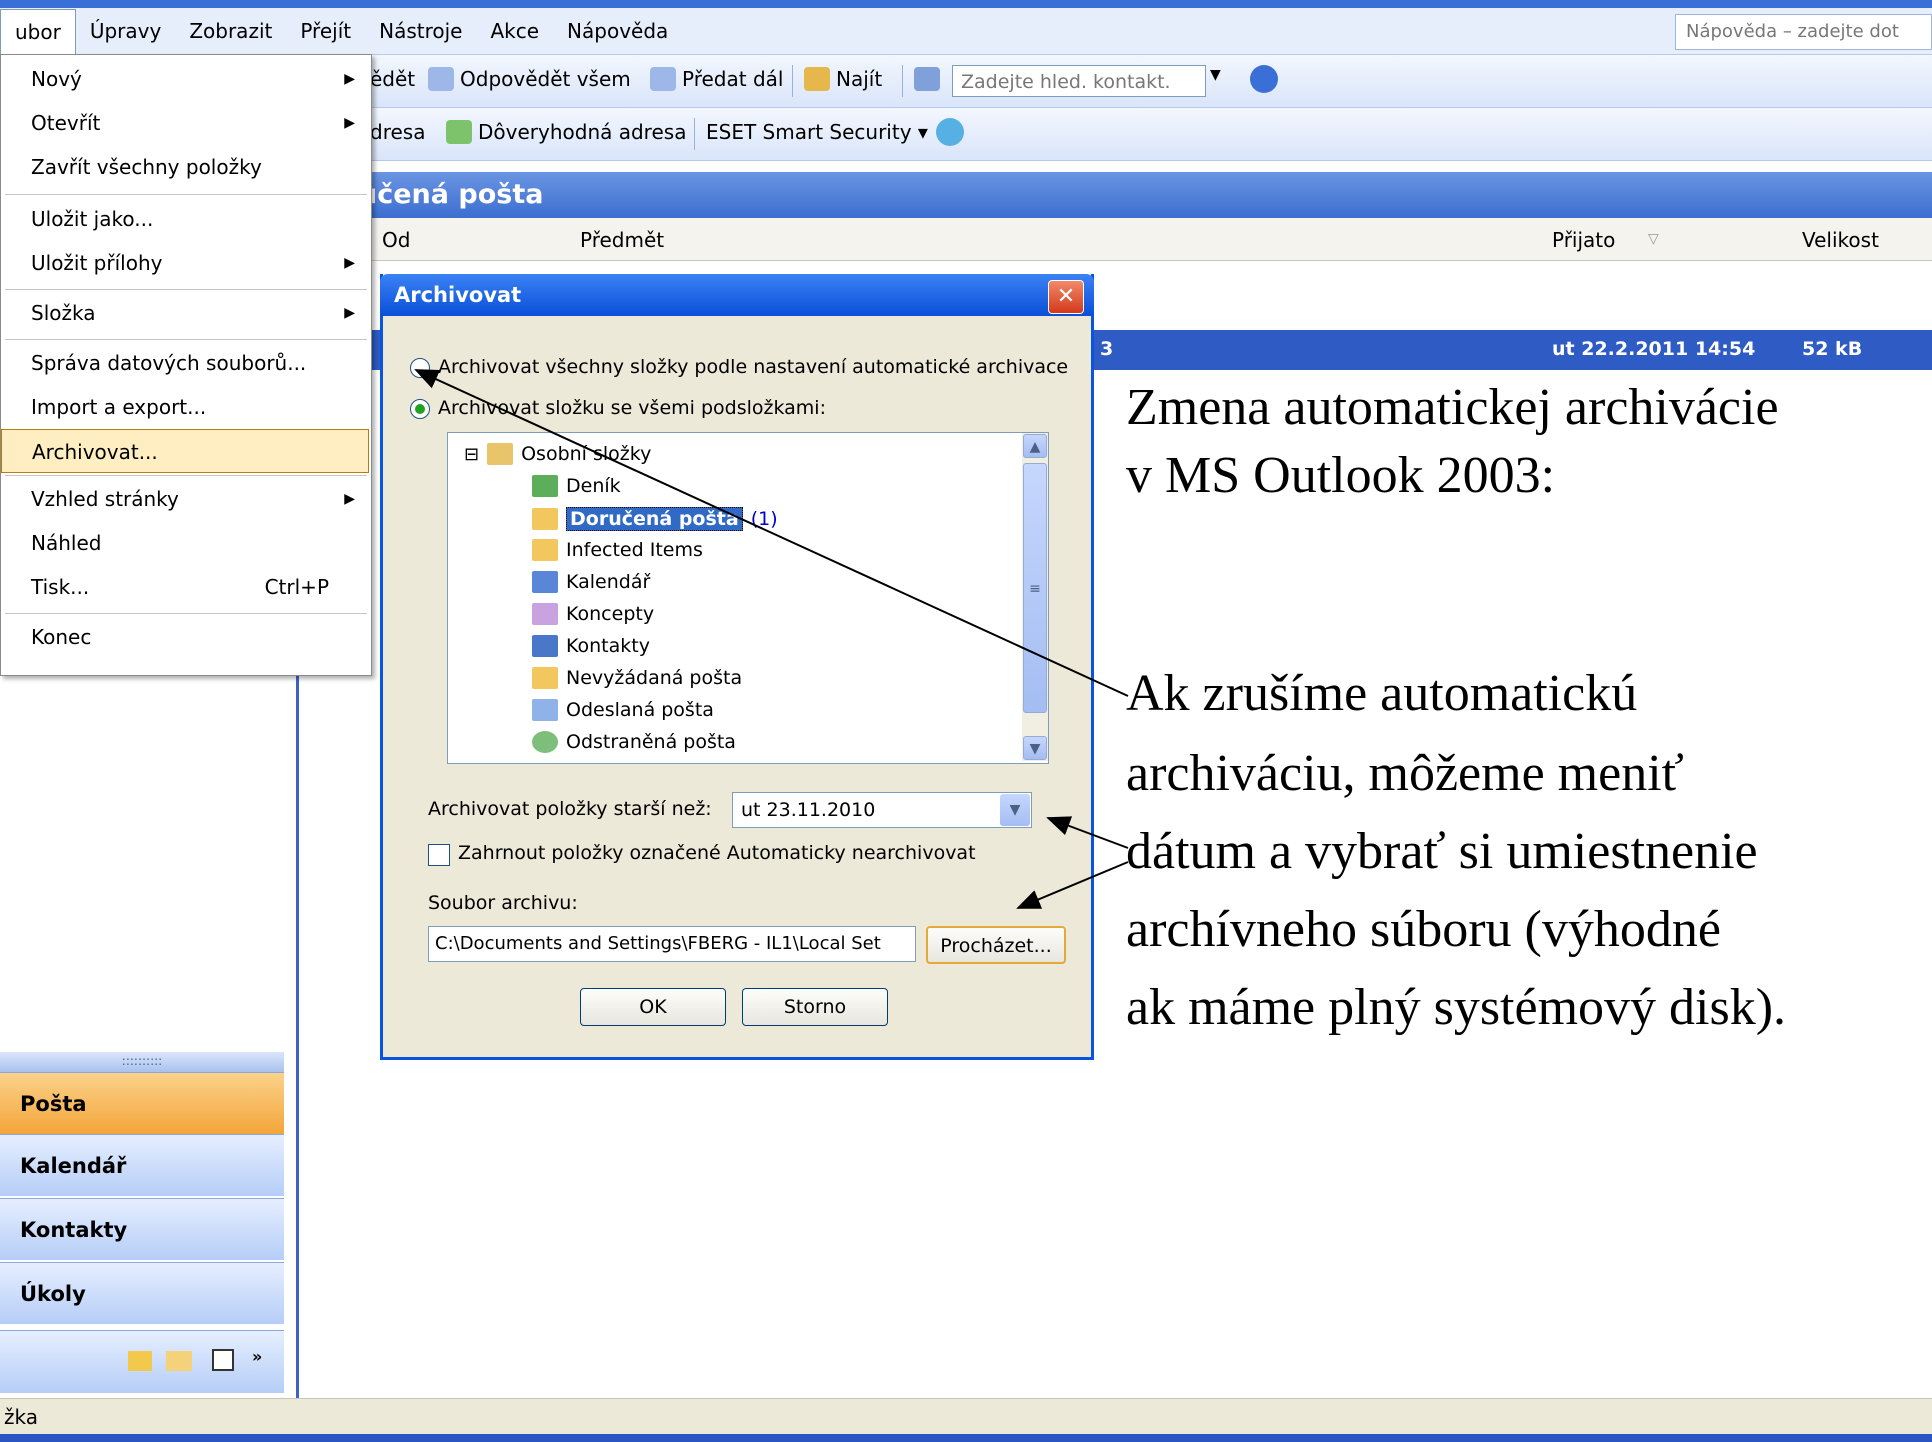 This screenshot has height=1442, width=1932. I want to click on annotation-arrows, so click(771, 639).